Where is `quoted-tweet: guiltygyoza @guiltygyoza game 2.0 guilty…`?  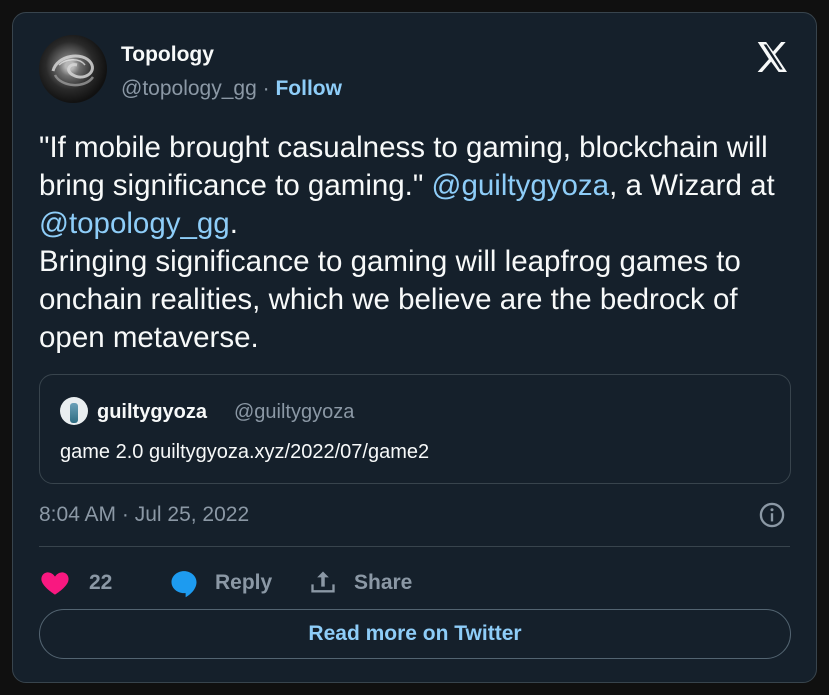 quoted-tweet: guiltygyoza @guiltygyoza game 2.0 guilty… is located at coordinates (415, 429).